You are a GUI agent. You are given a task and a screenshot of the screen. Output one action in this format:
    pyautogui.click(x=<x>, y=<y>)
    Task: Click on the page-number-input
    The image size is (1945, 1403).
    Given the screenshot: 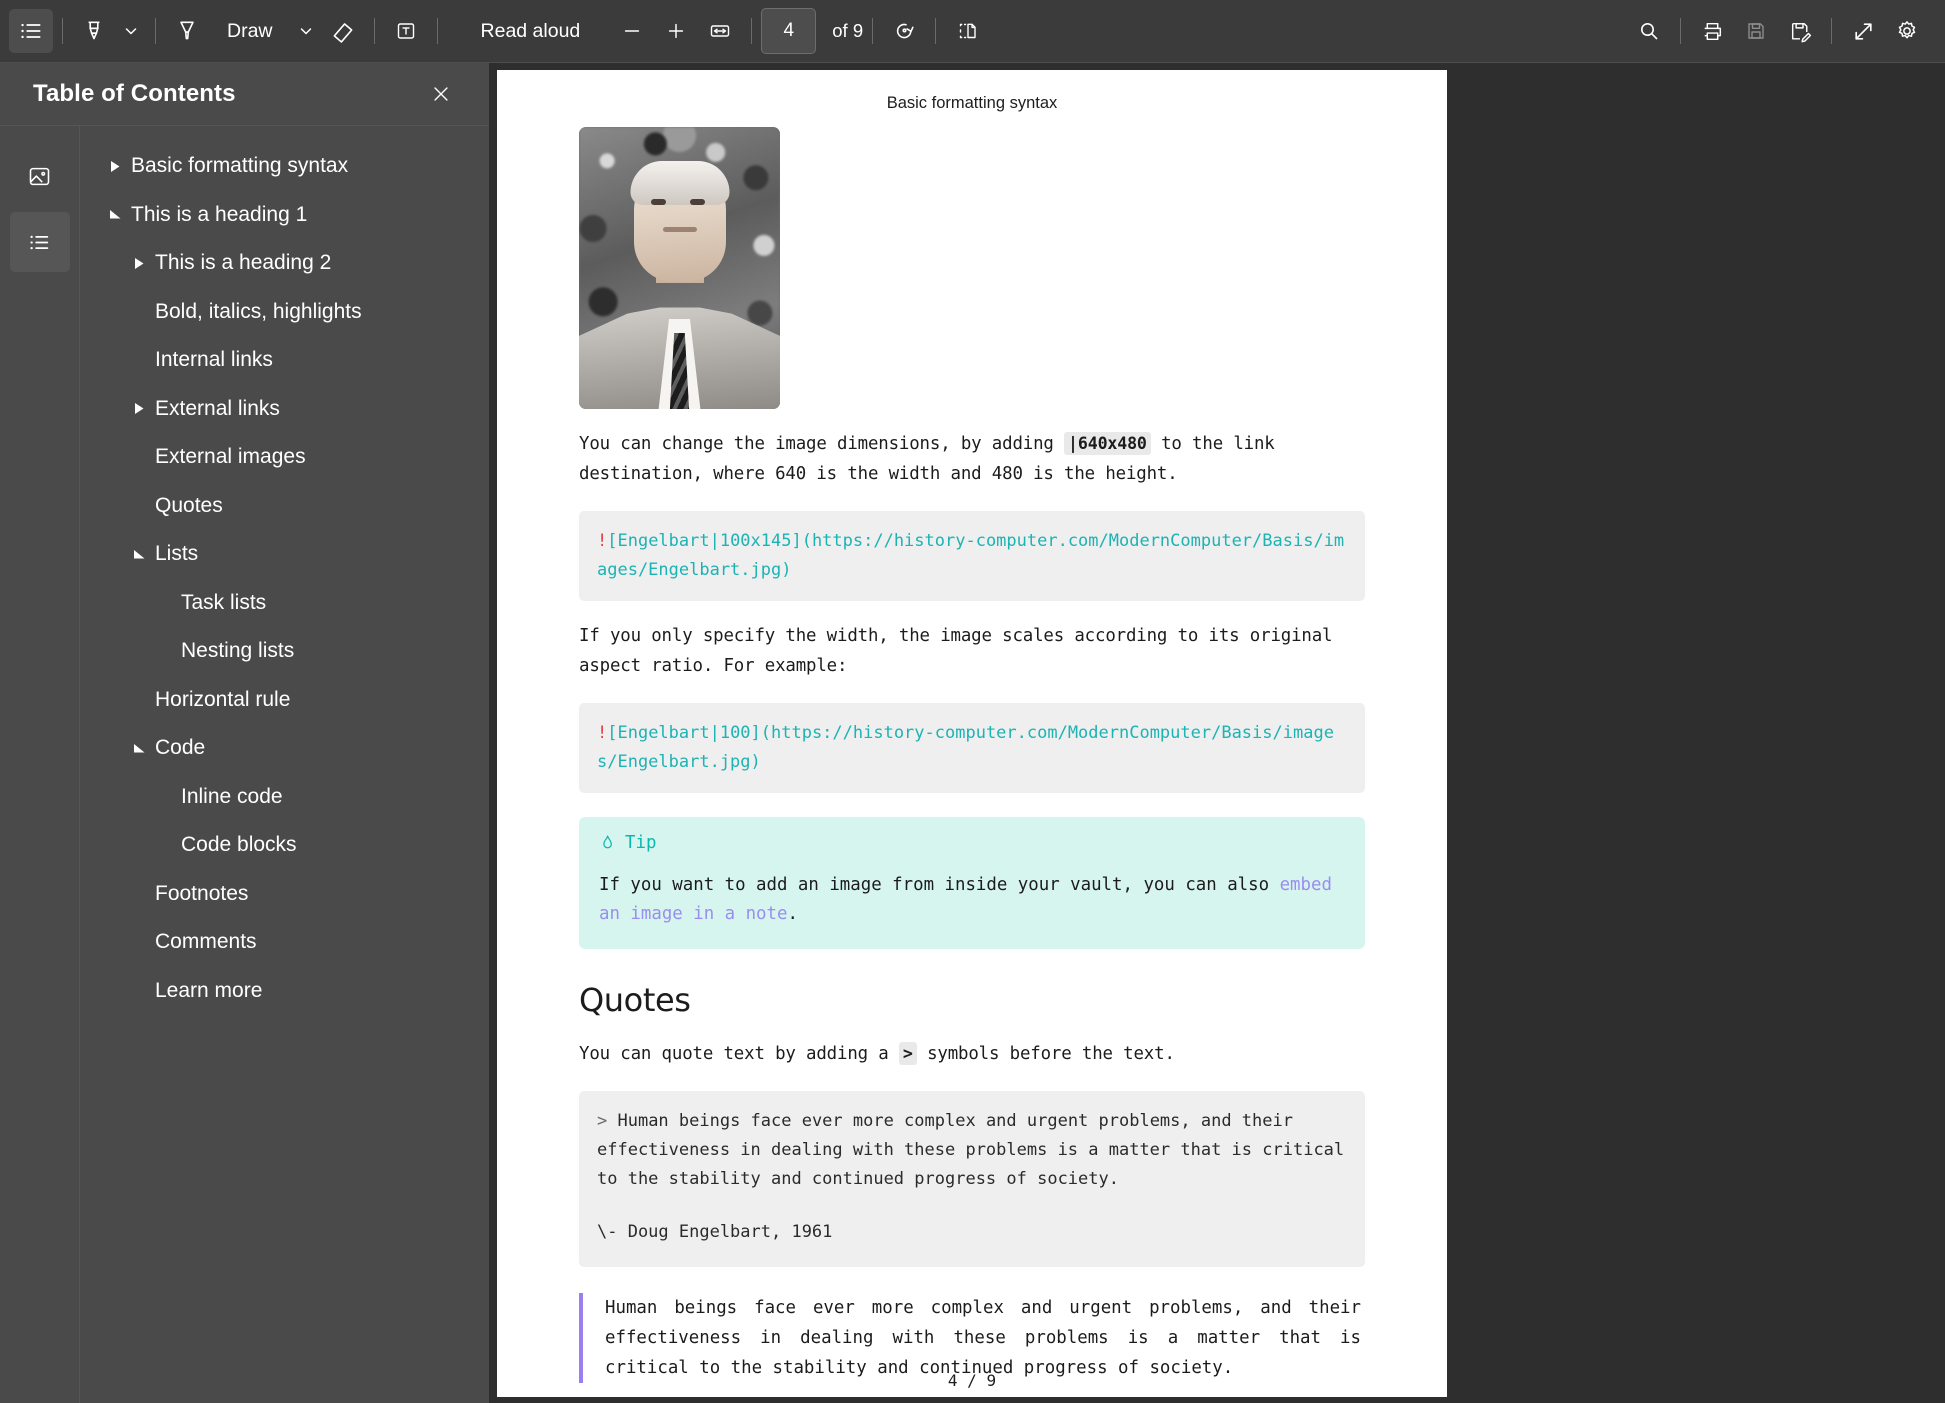 What is the action you would take?
    pyautogui.click(x=789, y=31)
    